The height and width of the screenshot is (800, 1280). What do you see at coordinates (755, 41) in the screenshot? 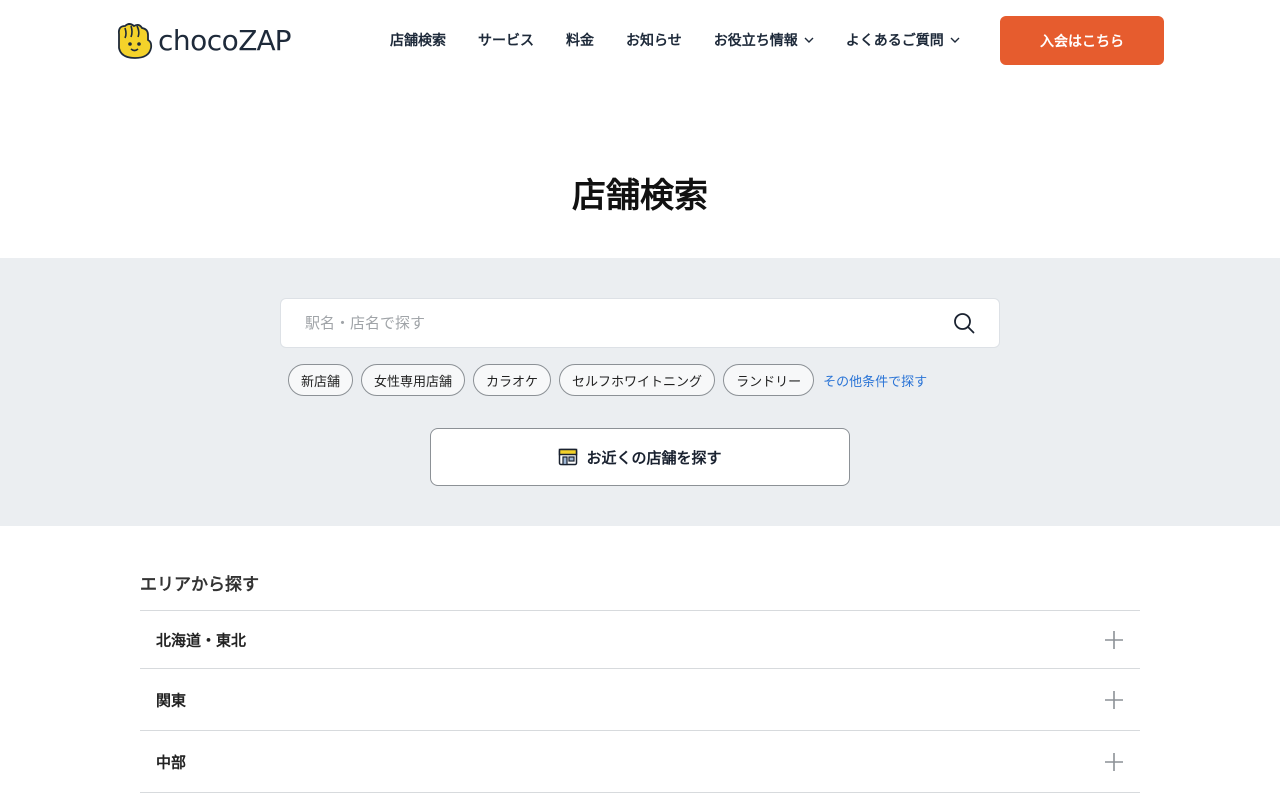
I see `nav-label: お役立ち情報` at bounding box center [755, 41].